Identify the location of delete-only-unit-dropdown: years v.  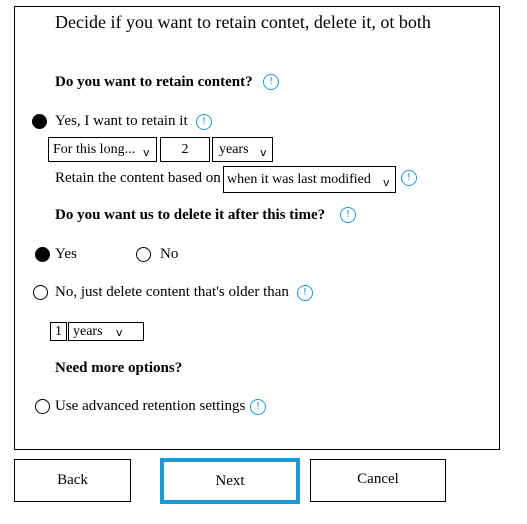
(106, 331).